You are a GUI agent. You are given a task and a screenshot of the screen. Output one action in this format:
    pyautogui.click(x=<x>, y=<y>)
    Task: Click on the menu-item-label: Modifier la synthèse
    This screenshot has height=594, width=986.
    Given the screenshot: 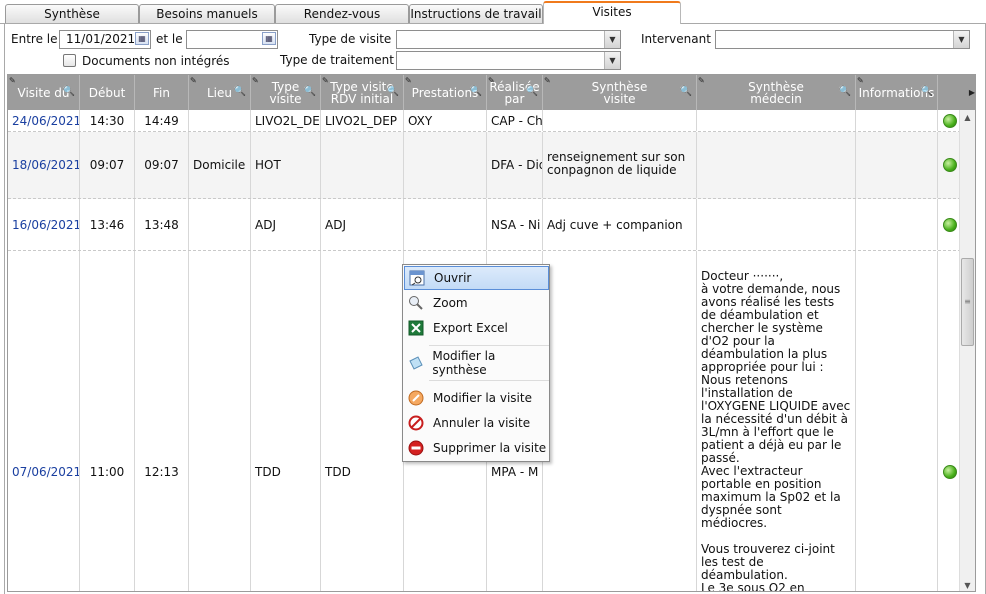 What is the action you would take?
    pyautogui.click(x=464, y=363)
    